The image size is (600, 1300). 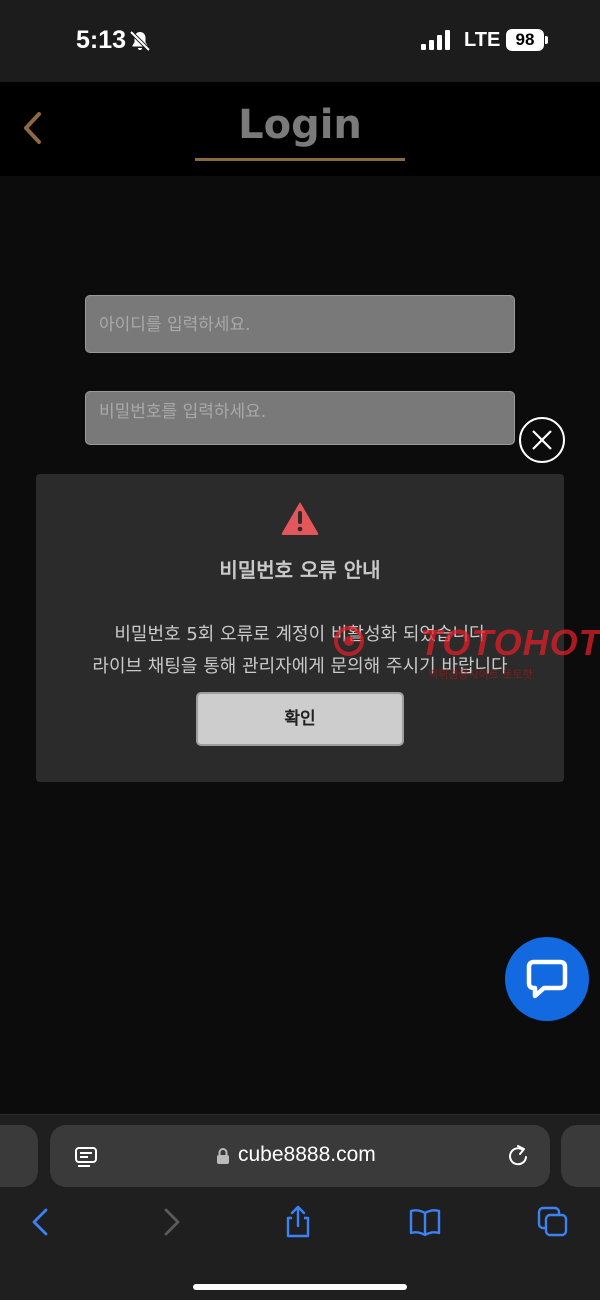 What do you see at coordinates (580, 1156) in the screenshot?
I see `next-tab-preview` at bounding box center [580, 1156].